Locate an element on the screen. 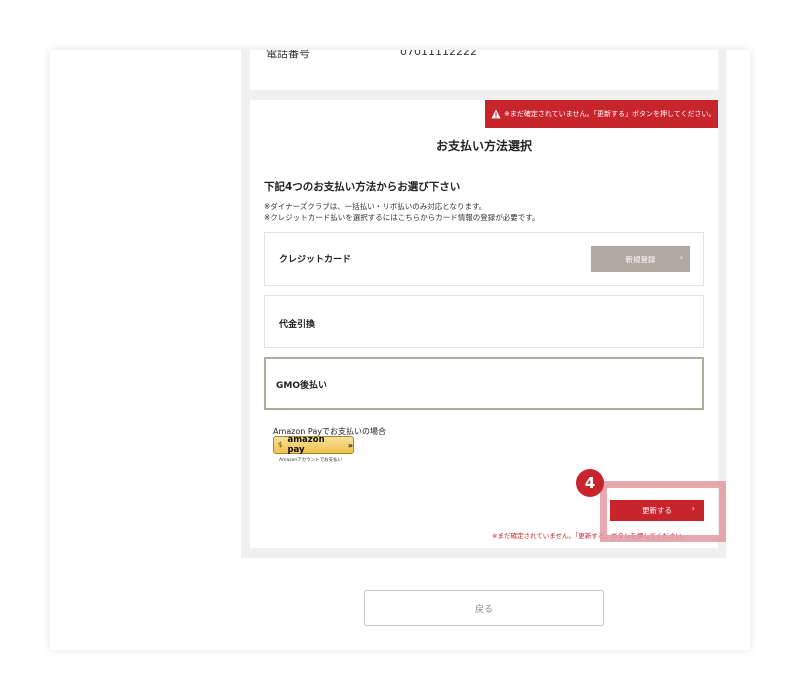 The height and width of the screenshot is (700, 800). payment-option-gmo-deferred: GMO後払い is located at coordinates (484, 383).